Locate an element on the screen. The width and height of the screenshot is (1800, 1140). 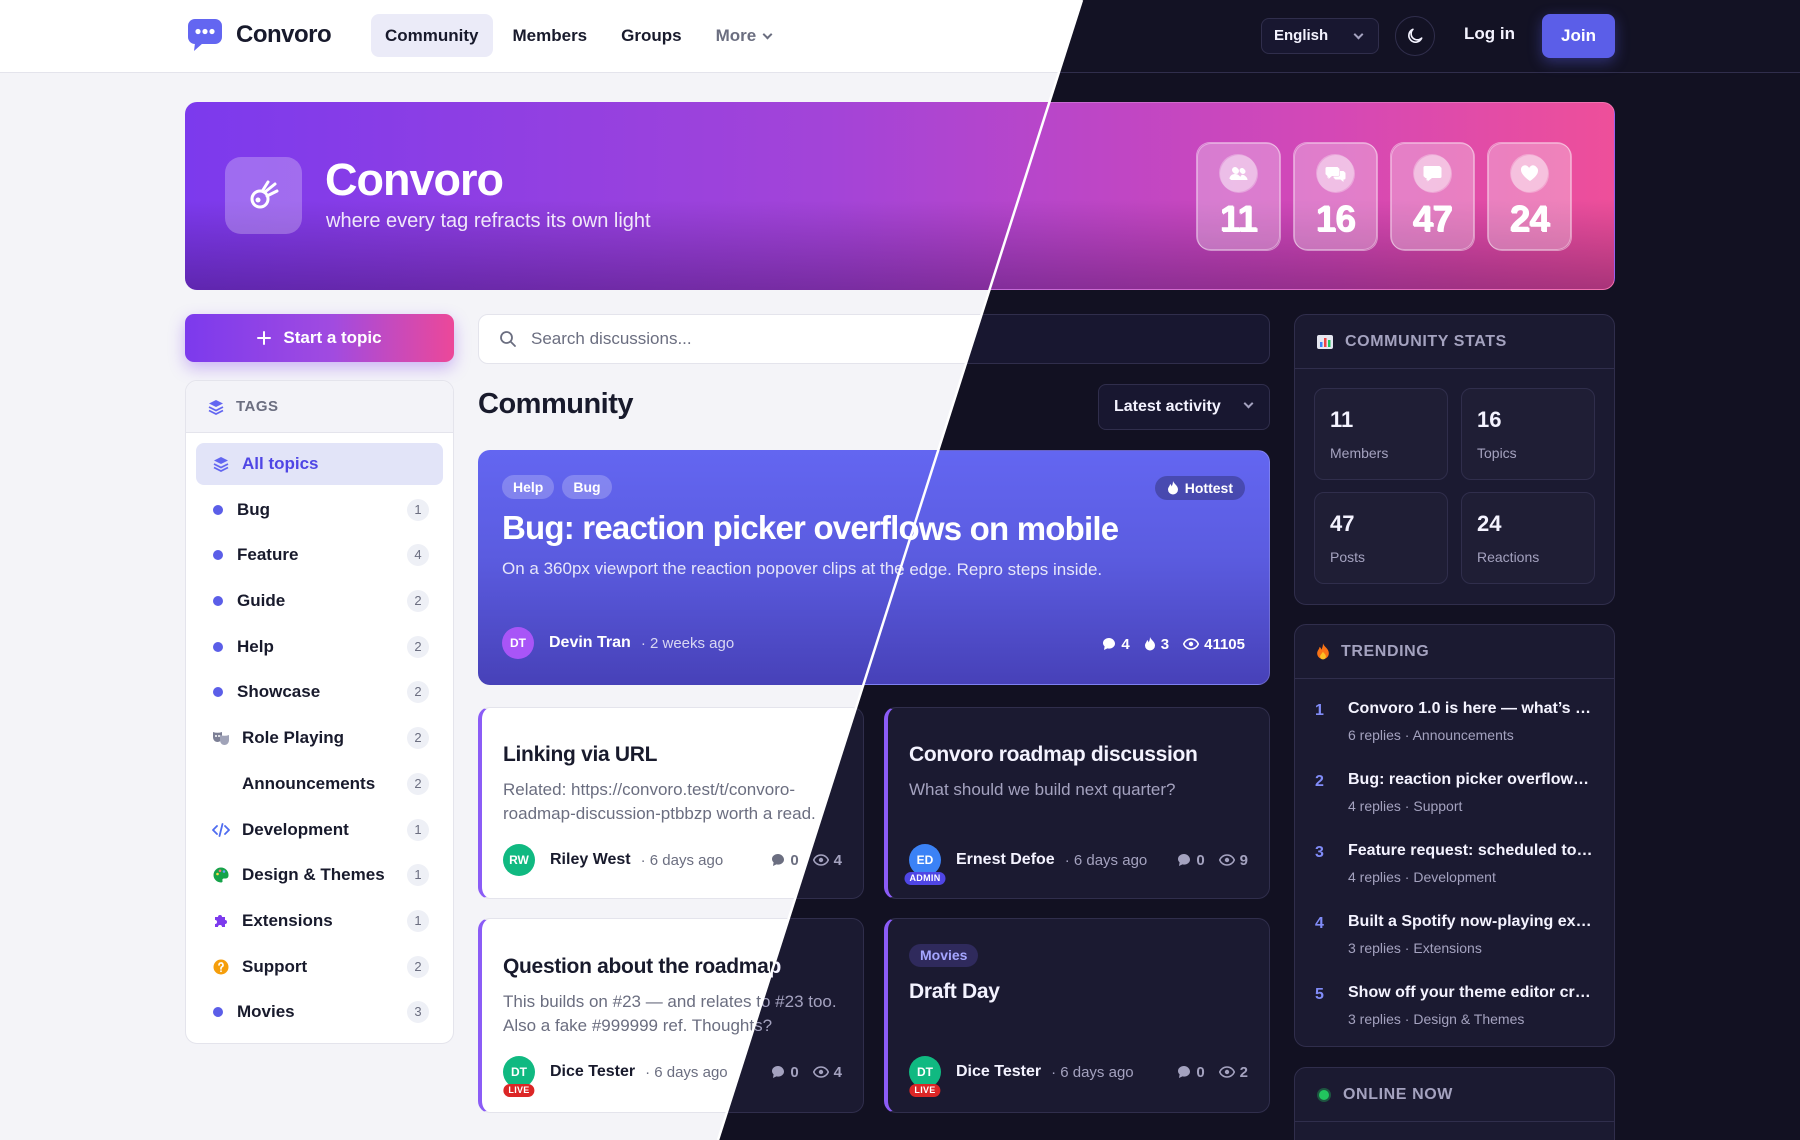
tag-label: Movies is located at coordinates (266, 1012).